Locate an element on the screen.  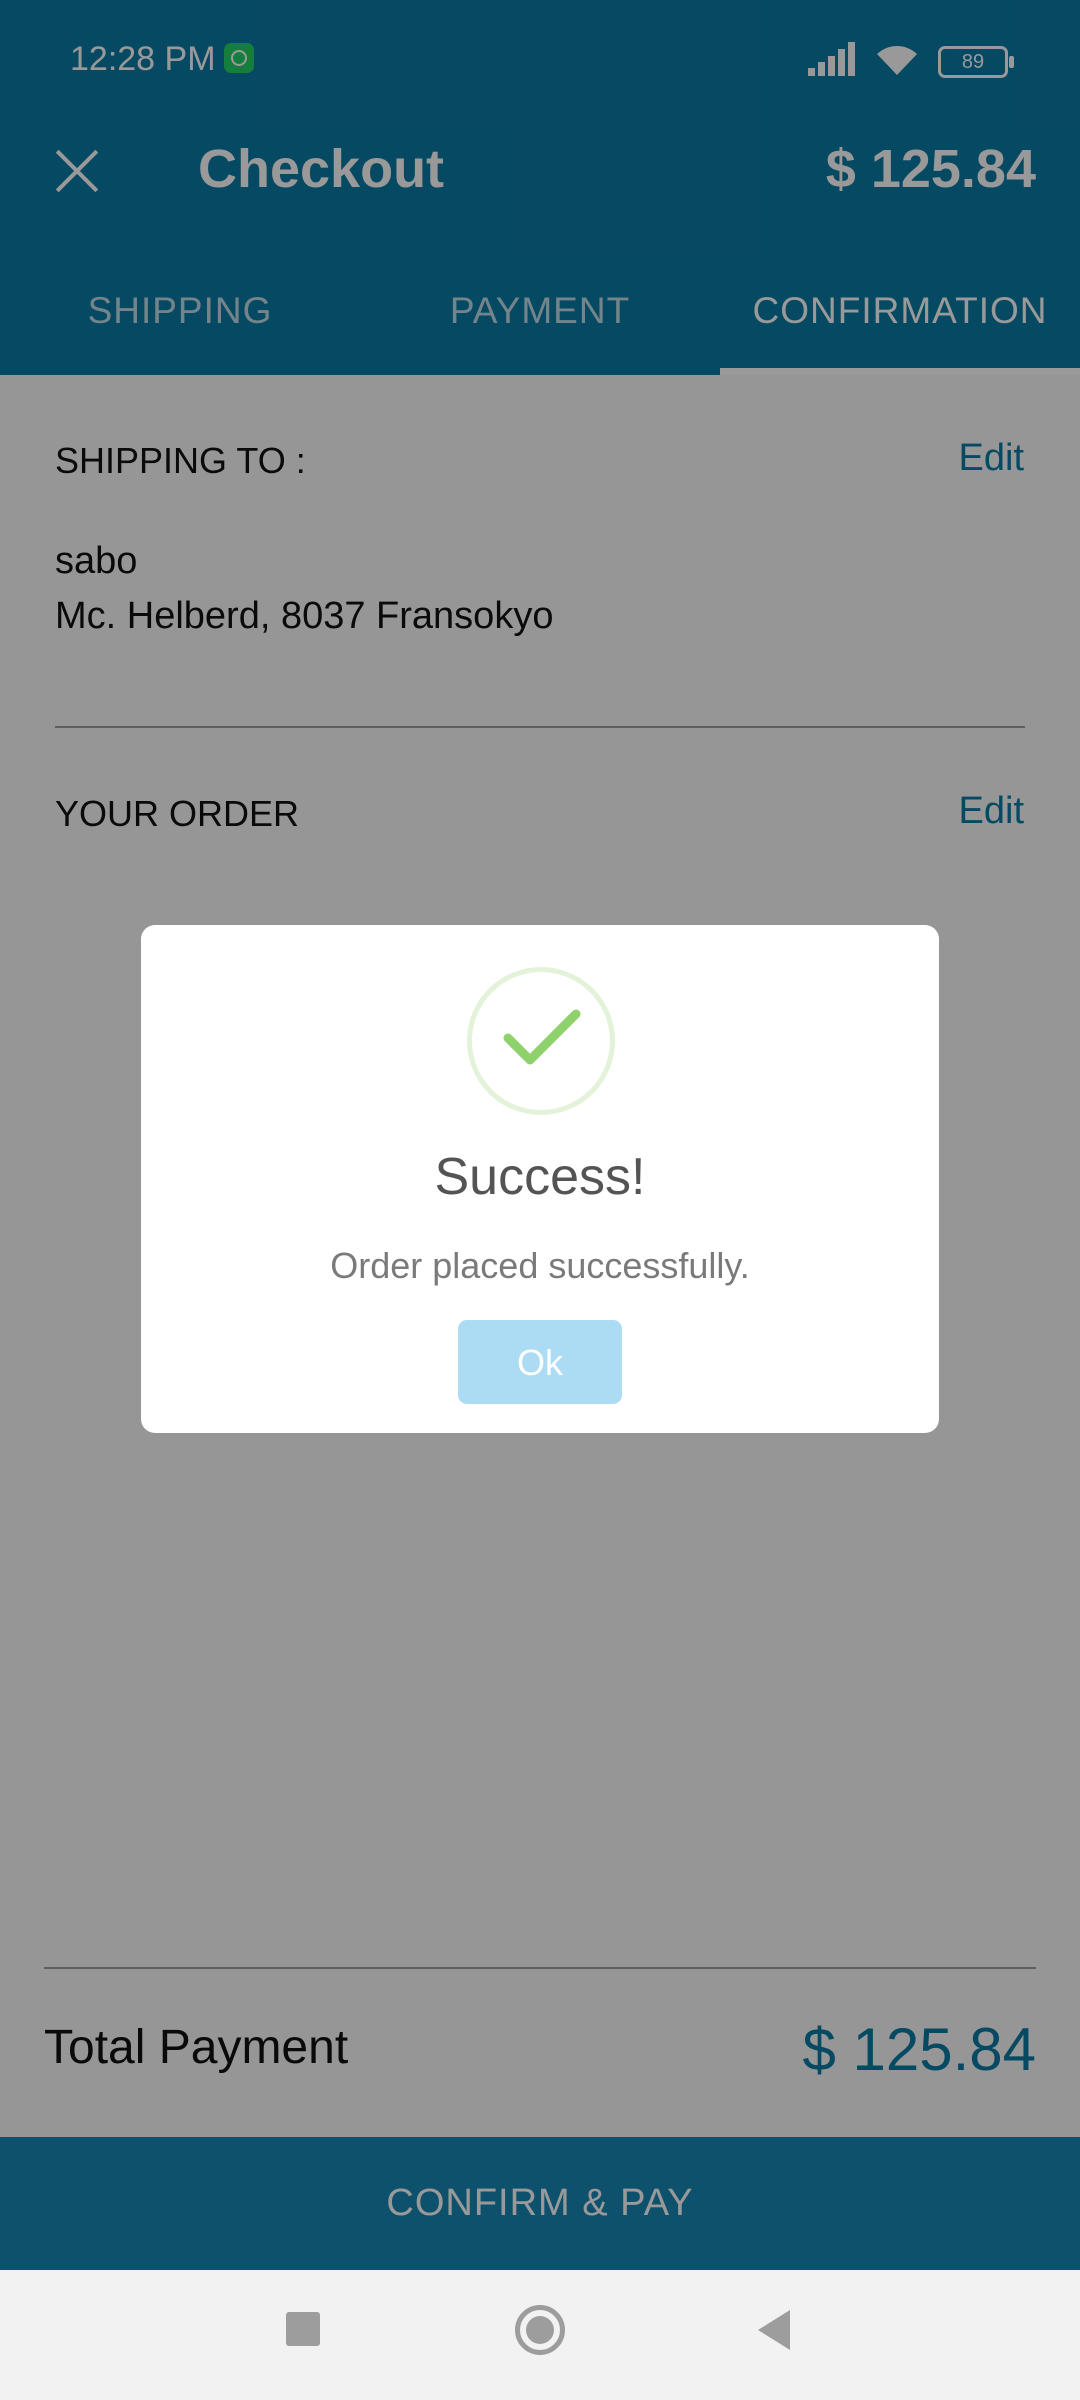
back-icon is located at coordinates (774, 2330).